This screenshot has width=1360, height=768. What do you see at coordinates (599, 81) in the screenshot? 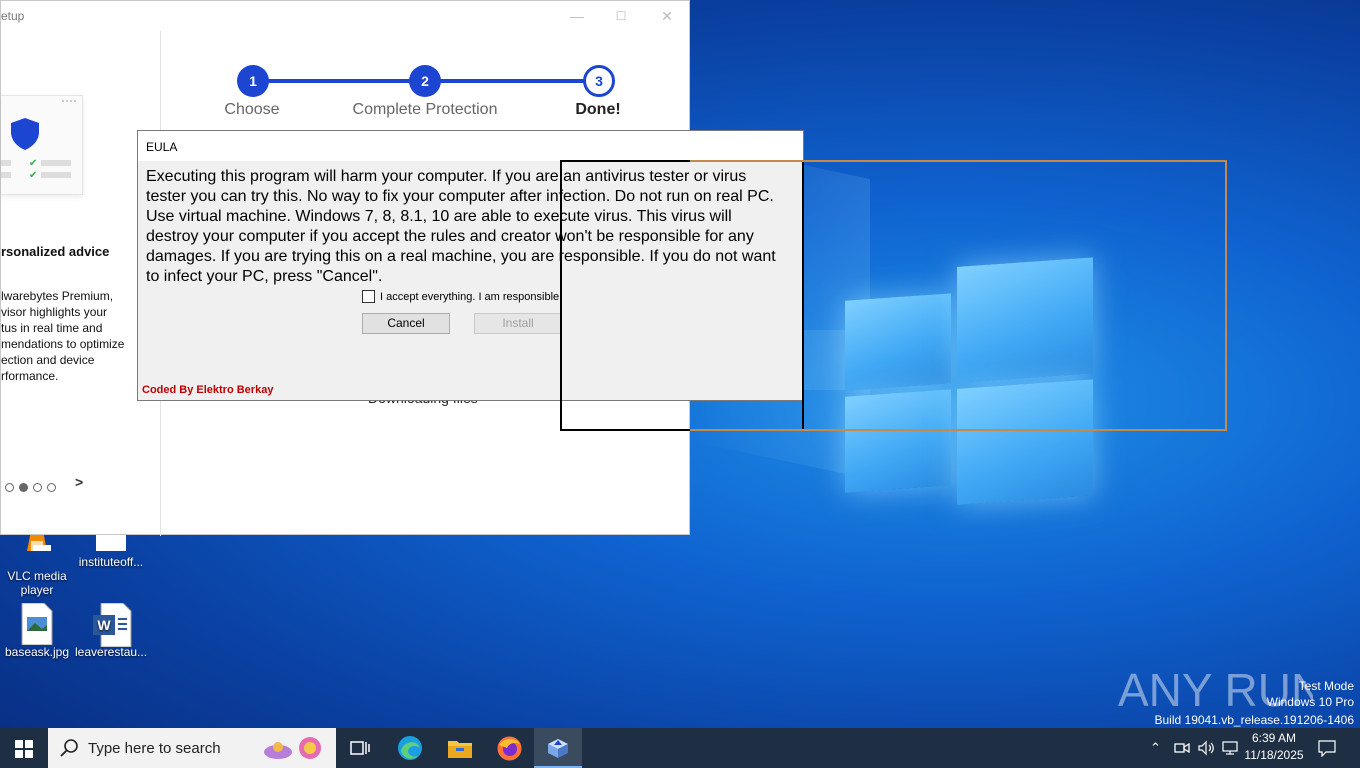
I see `step-3-indicator: 3` at bounding box center [599, 81].